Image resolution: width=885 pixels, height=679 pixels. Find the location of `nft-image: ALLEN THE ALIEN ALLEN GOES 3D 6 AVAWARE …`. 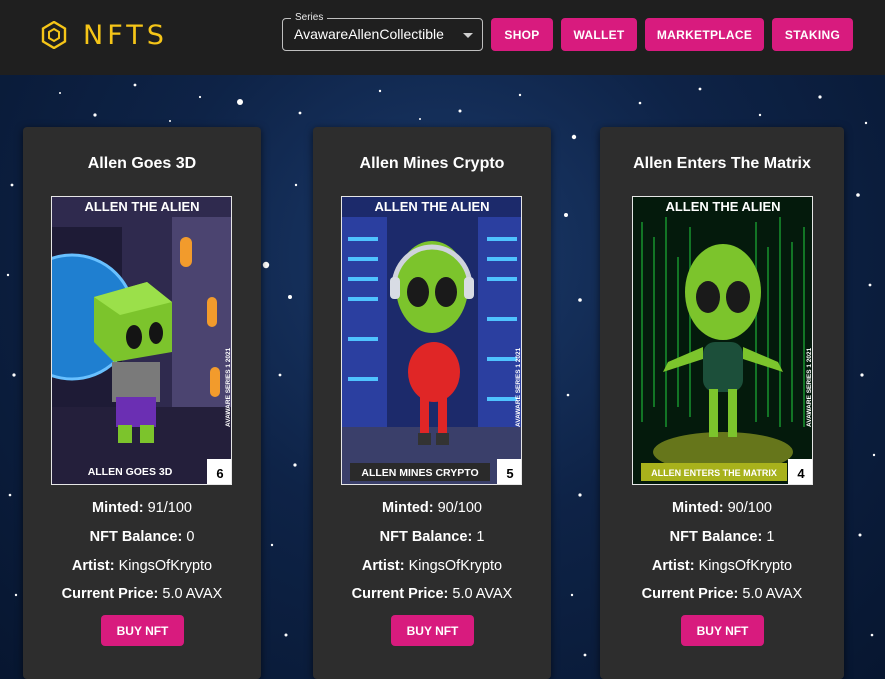

nft-image: ALLEN THE ALIEN ALLEN GOES 3D 6 AVAWARE … is located at coordinates (141, 340).